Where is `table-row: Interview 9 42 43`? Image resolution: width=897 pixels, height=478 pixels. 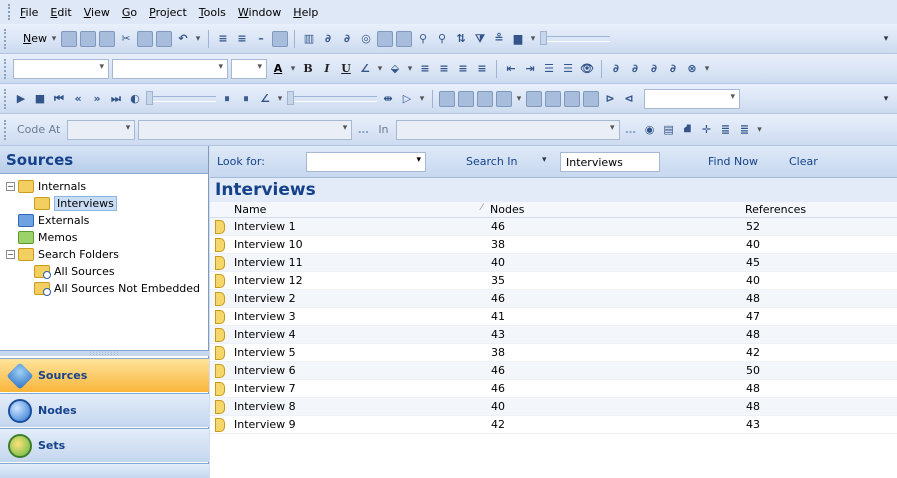 table-row: Interview 9 42 43 is located at coordinates (553, 425).